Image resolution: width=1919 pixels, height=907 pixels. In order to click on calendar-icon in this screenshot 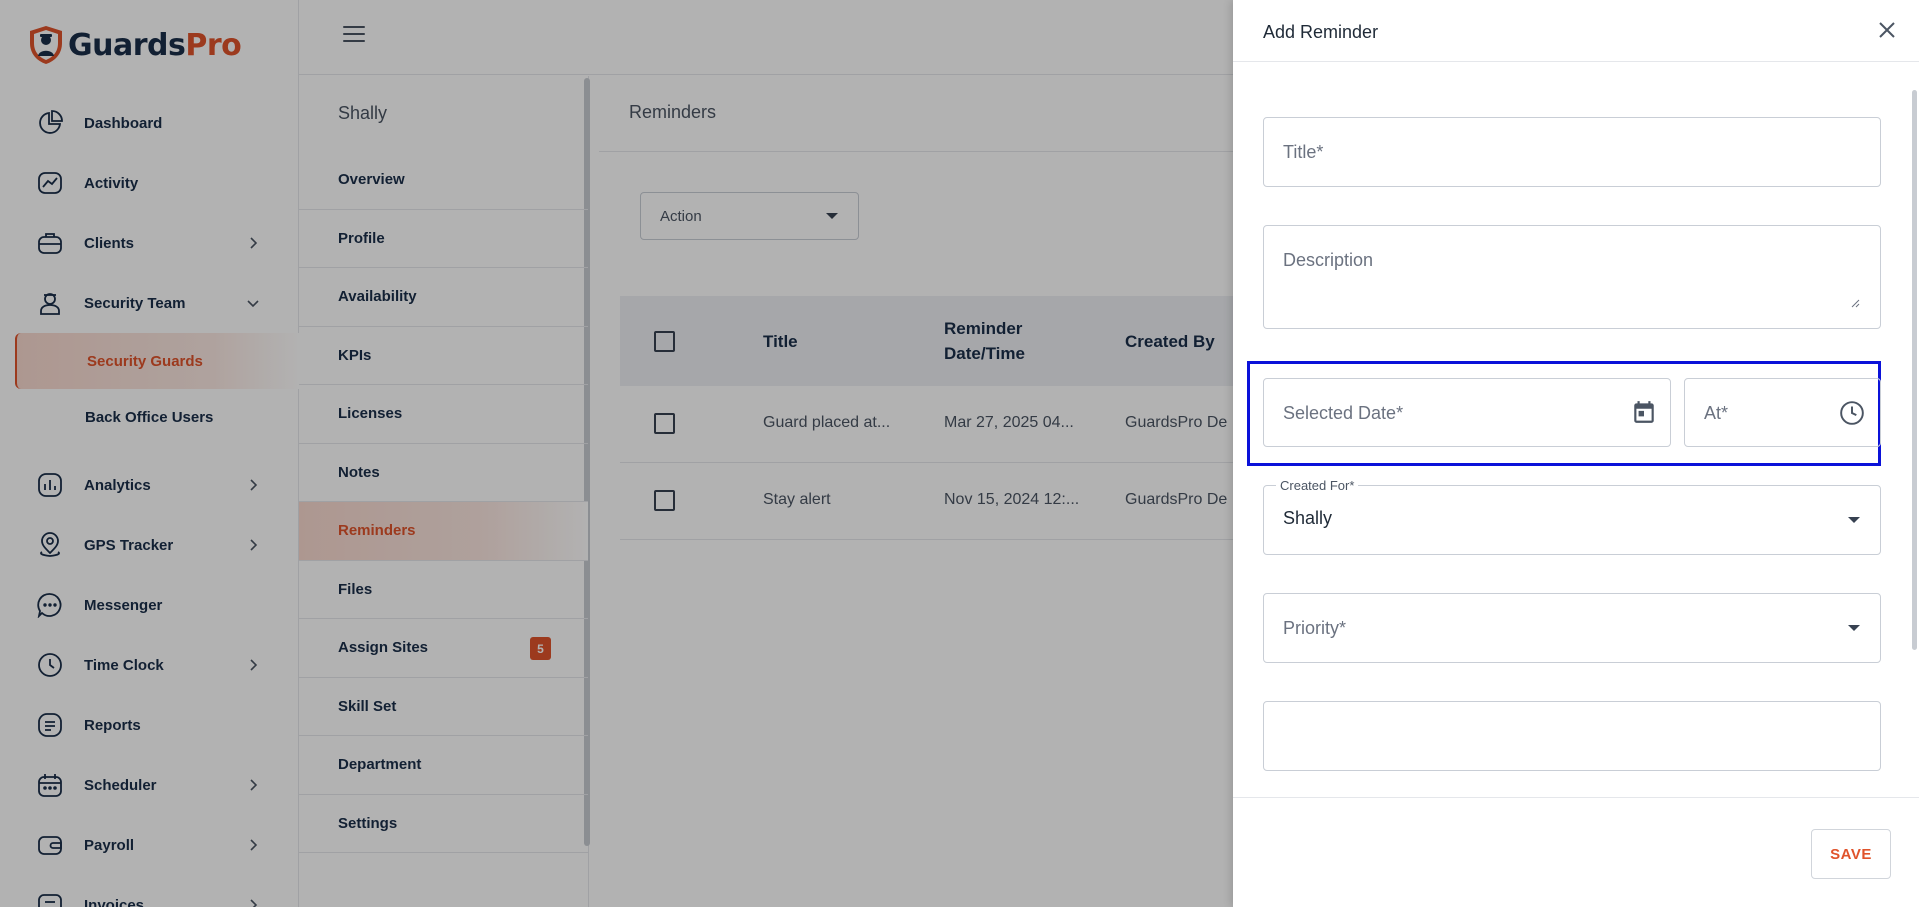, I will do `click(1644, 412)`.